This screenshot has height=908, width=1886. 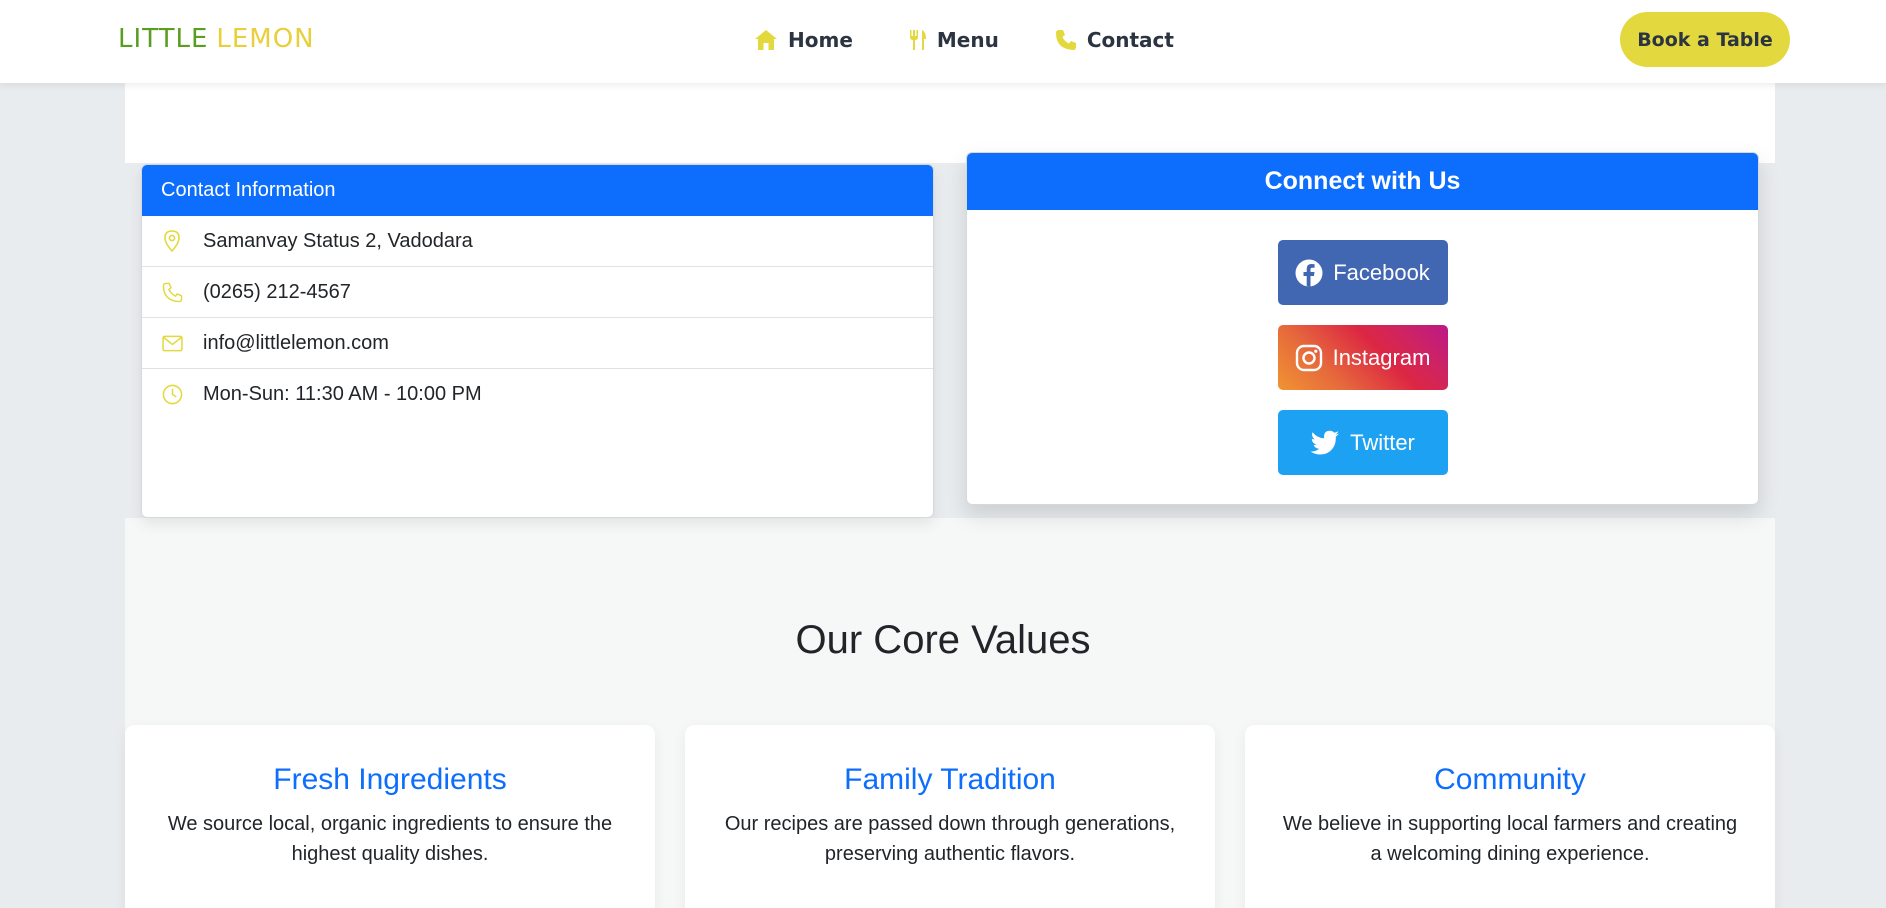 What do you see at coordinates (967, 40) in the screenshot?
I see `nav-menu-label: Menu` at bounding box center [967, 40].